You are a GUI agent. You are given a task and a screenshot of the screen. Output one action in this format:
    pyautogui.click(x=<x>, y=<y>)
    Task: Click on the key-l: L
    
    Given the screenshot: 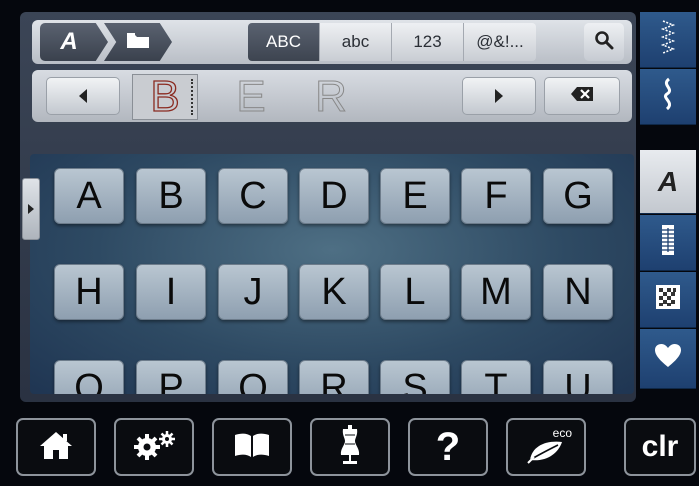 What is the action you would take?
    pyautogui.click(x=415, y=292)
    